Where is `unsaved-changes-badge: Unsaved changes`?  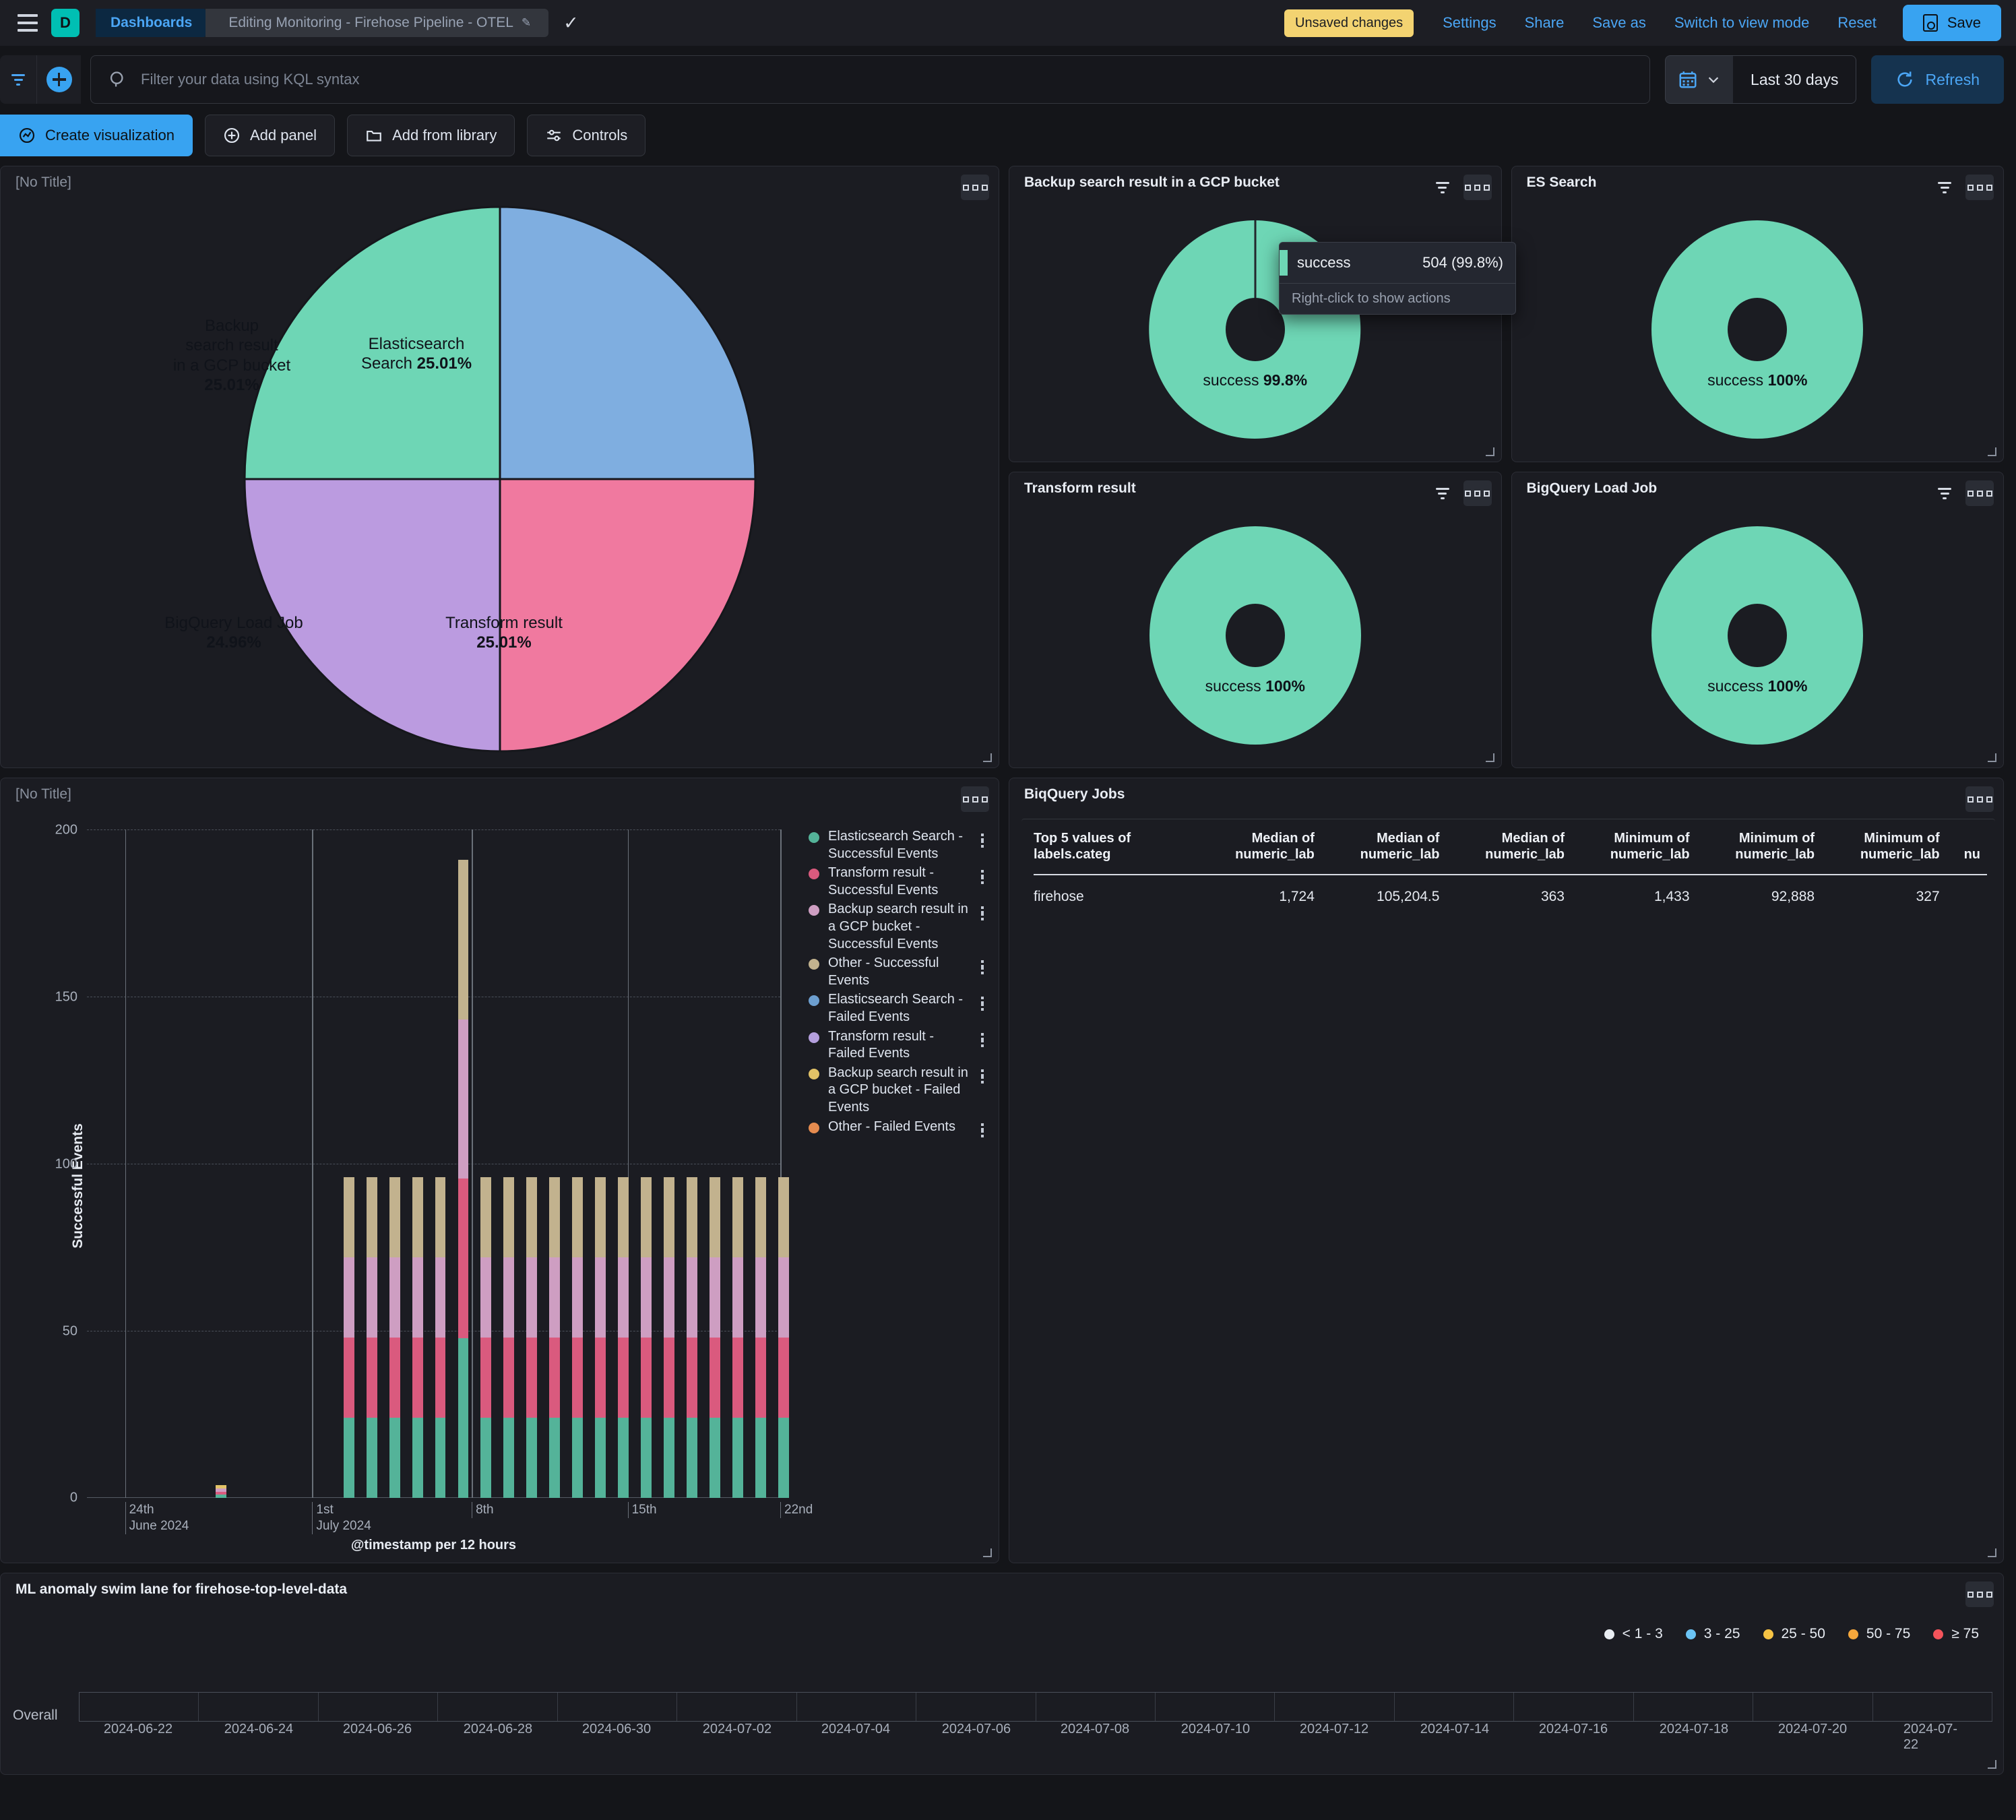 unsaved-changes-badge: Unsaved changes is located at coordinates (1349, 23).